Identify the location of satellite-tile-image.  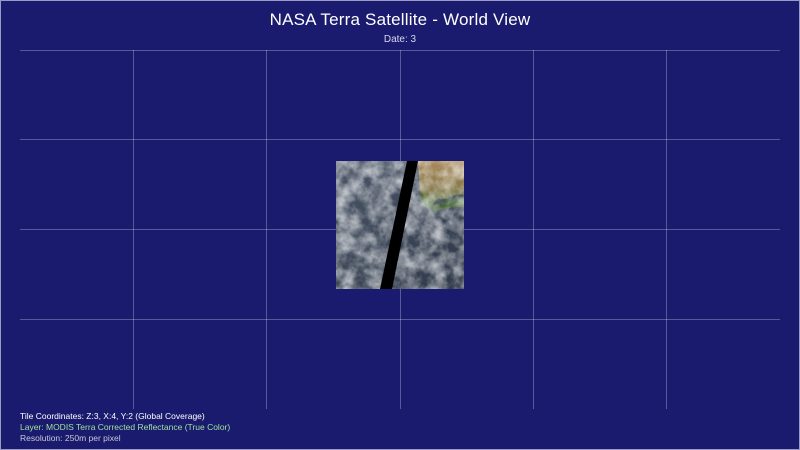
(400, 225).